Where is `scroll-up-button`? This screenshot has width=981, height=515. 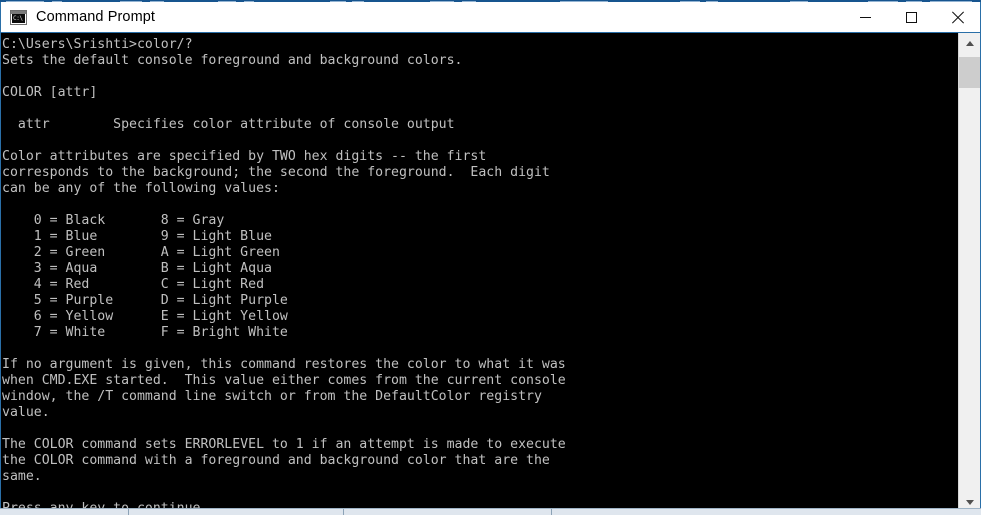
scroll-up-button is located at coordinates (969, 43).